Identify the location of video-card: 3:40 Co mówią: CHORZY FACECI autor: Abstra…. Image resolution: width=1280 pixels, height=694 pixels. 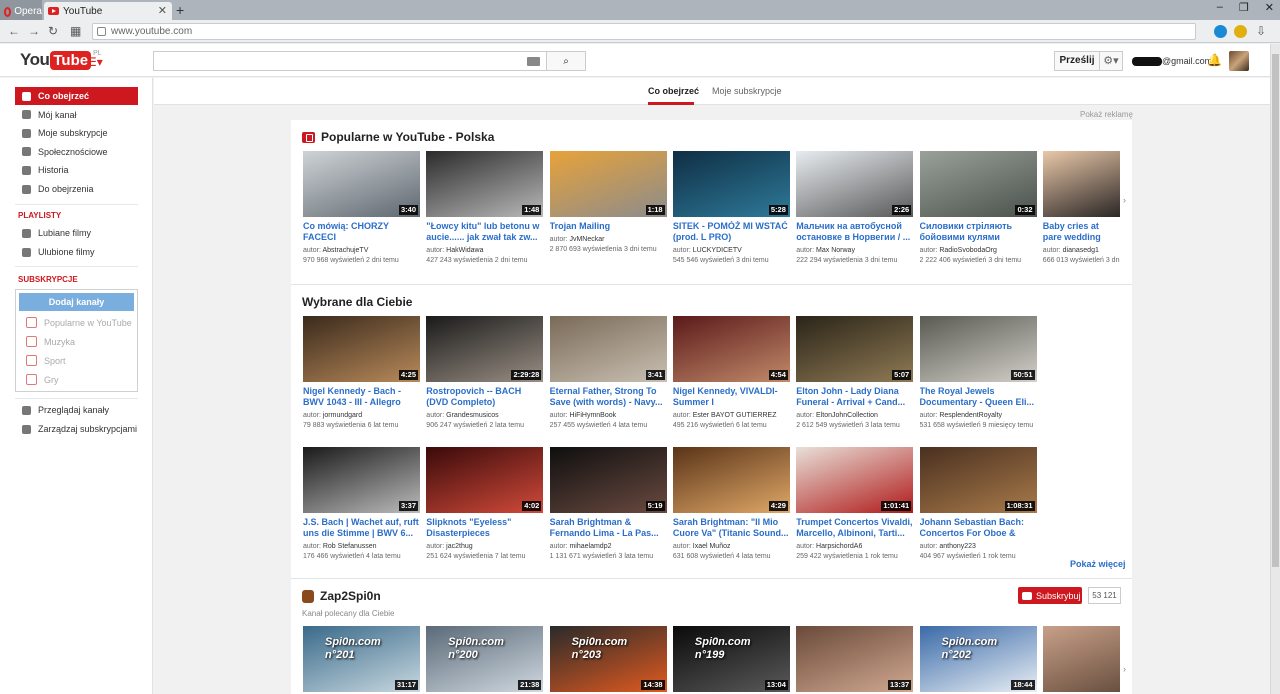
(361, 208).